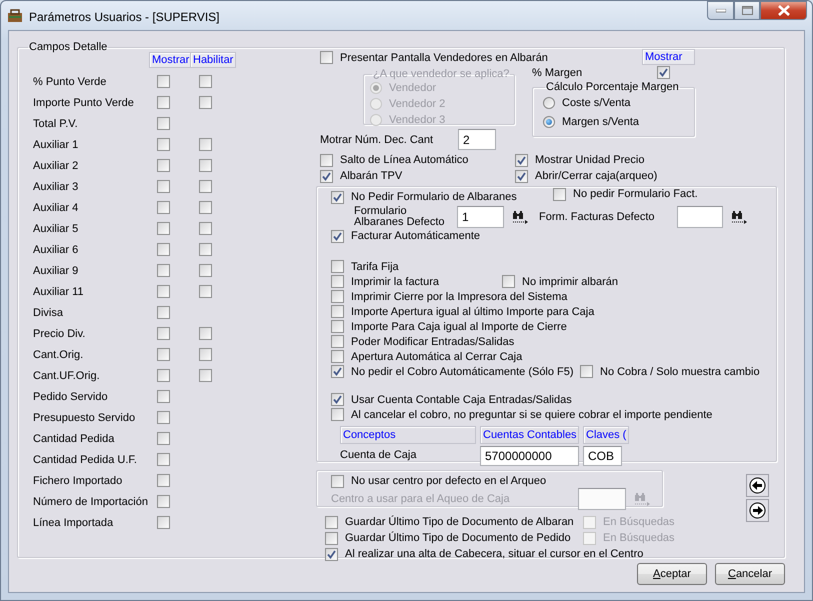 The image size is (813, 601). What do you see at coordinates (56, 228) in the screenshot?
I see `field-label: Auxiliar 5` at bounding box center [56, 228].